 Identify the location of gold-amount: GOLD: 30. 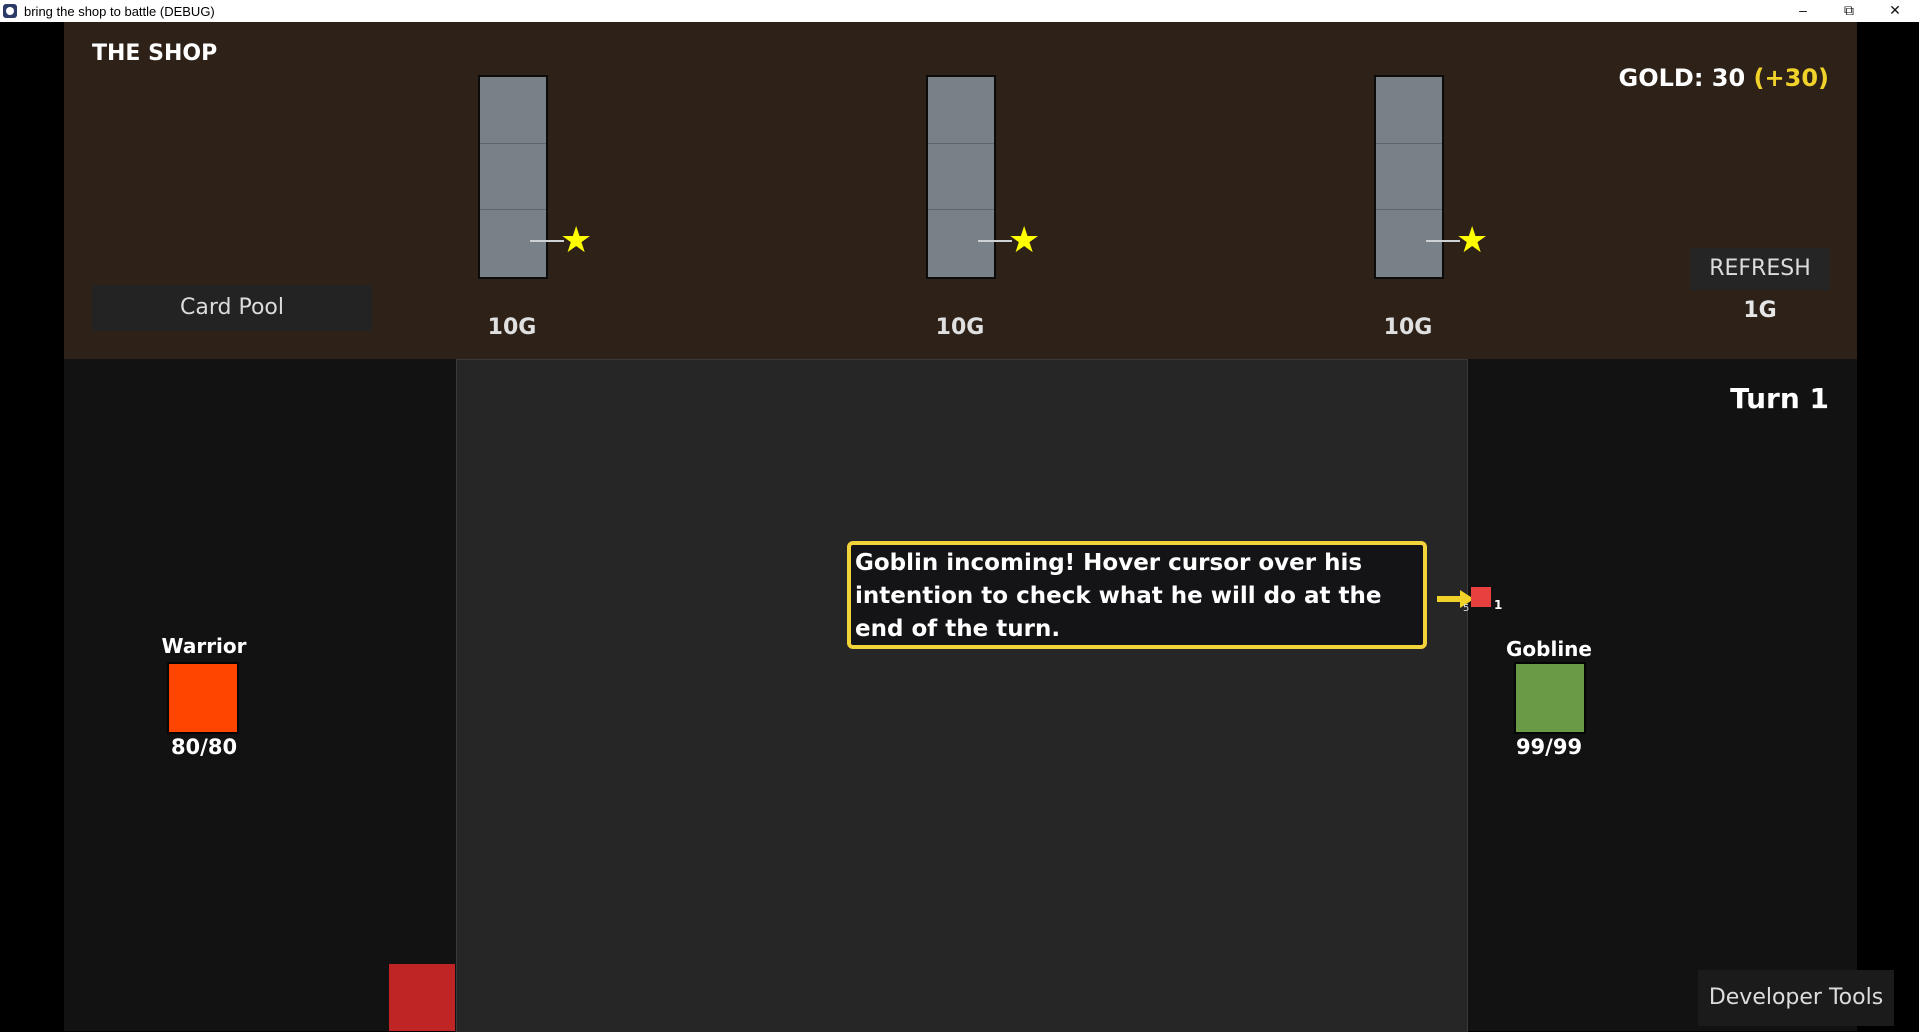
(1682, 78).